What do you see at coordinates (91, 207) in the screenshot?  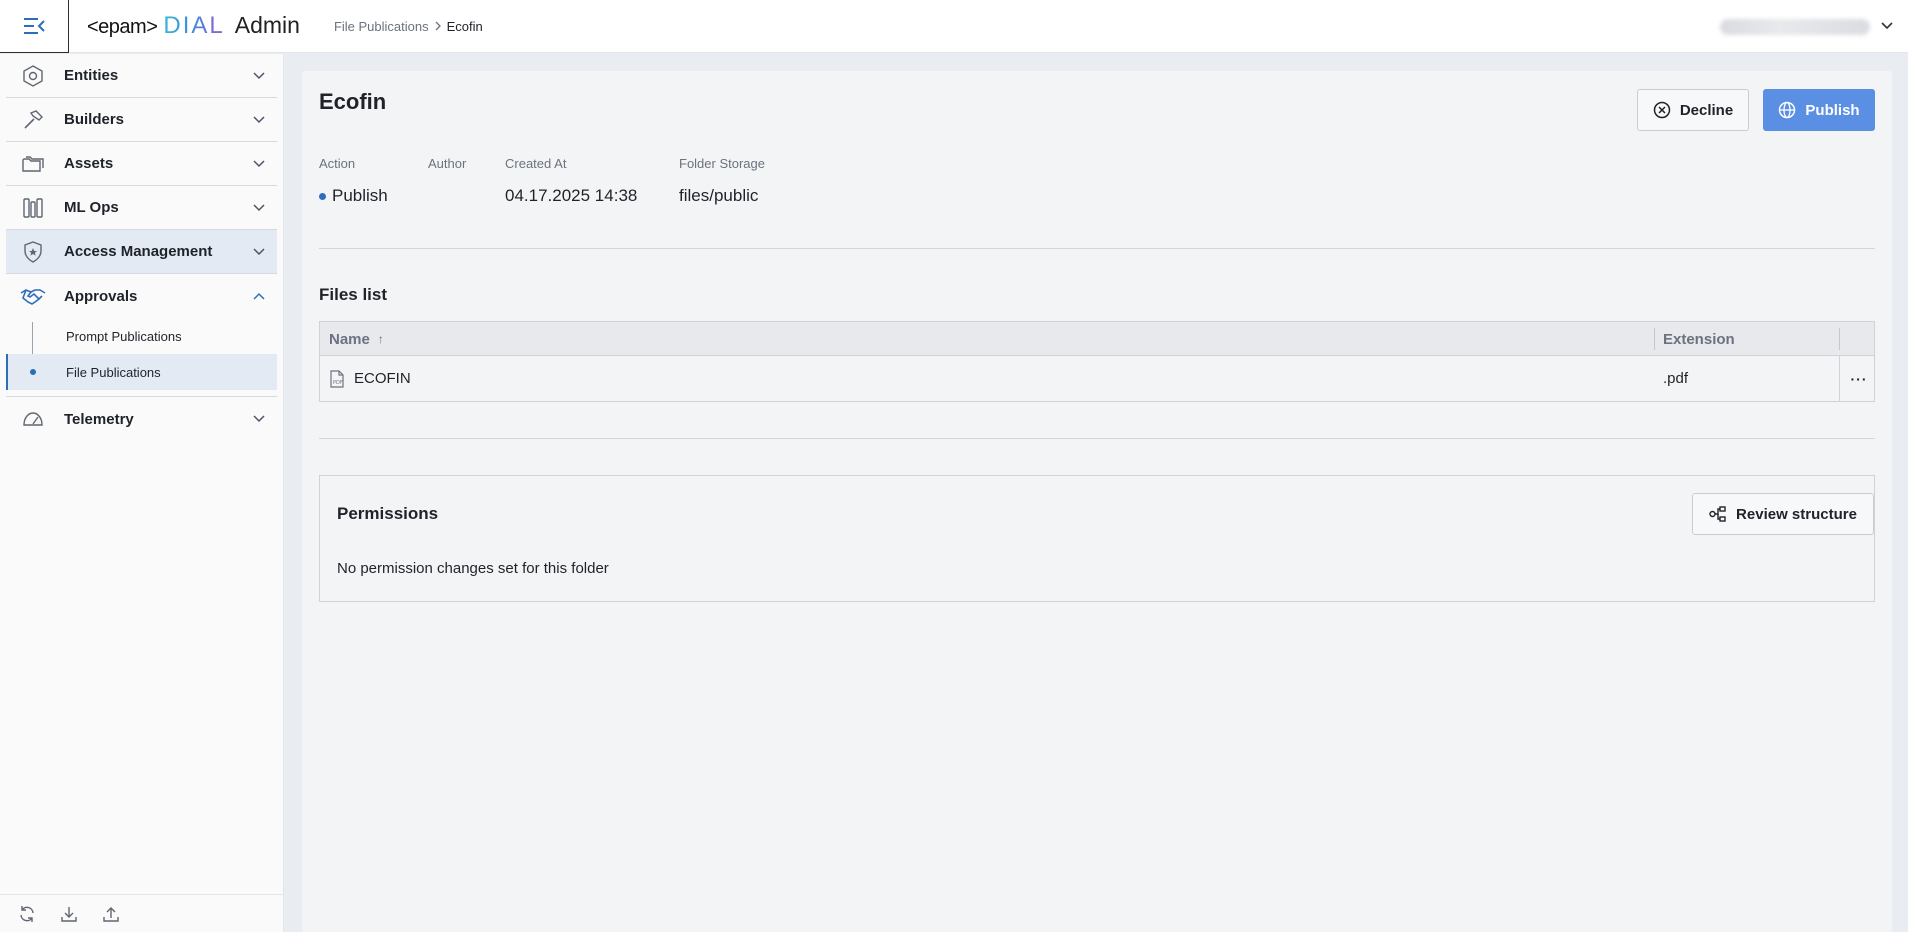 I see `sidebar-item-label: ML Ops` at bounding box center [91, 207].